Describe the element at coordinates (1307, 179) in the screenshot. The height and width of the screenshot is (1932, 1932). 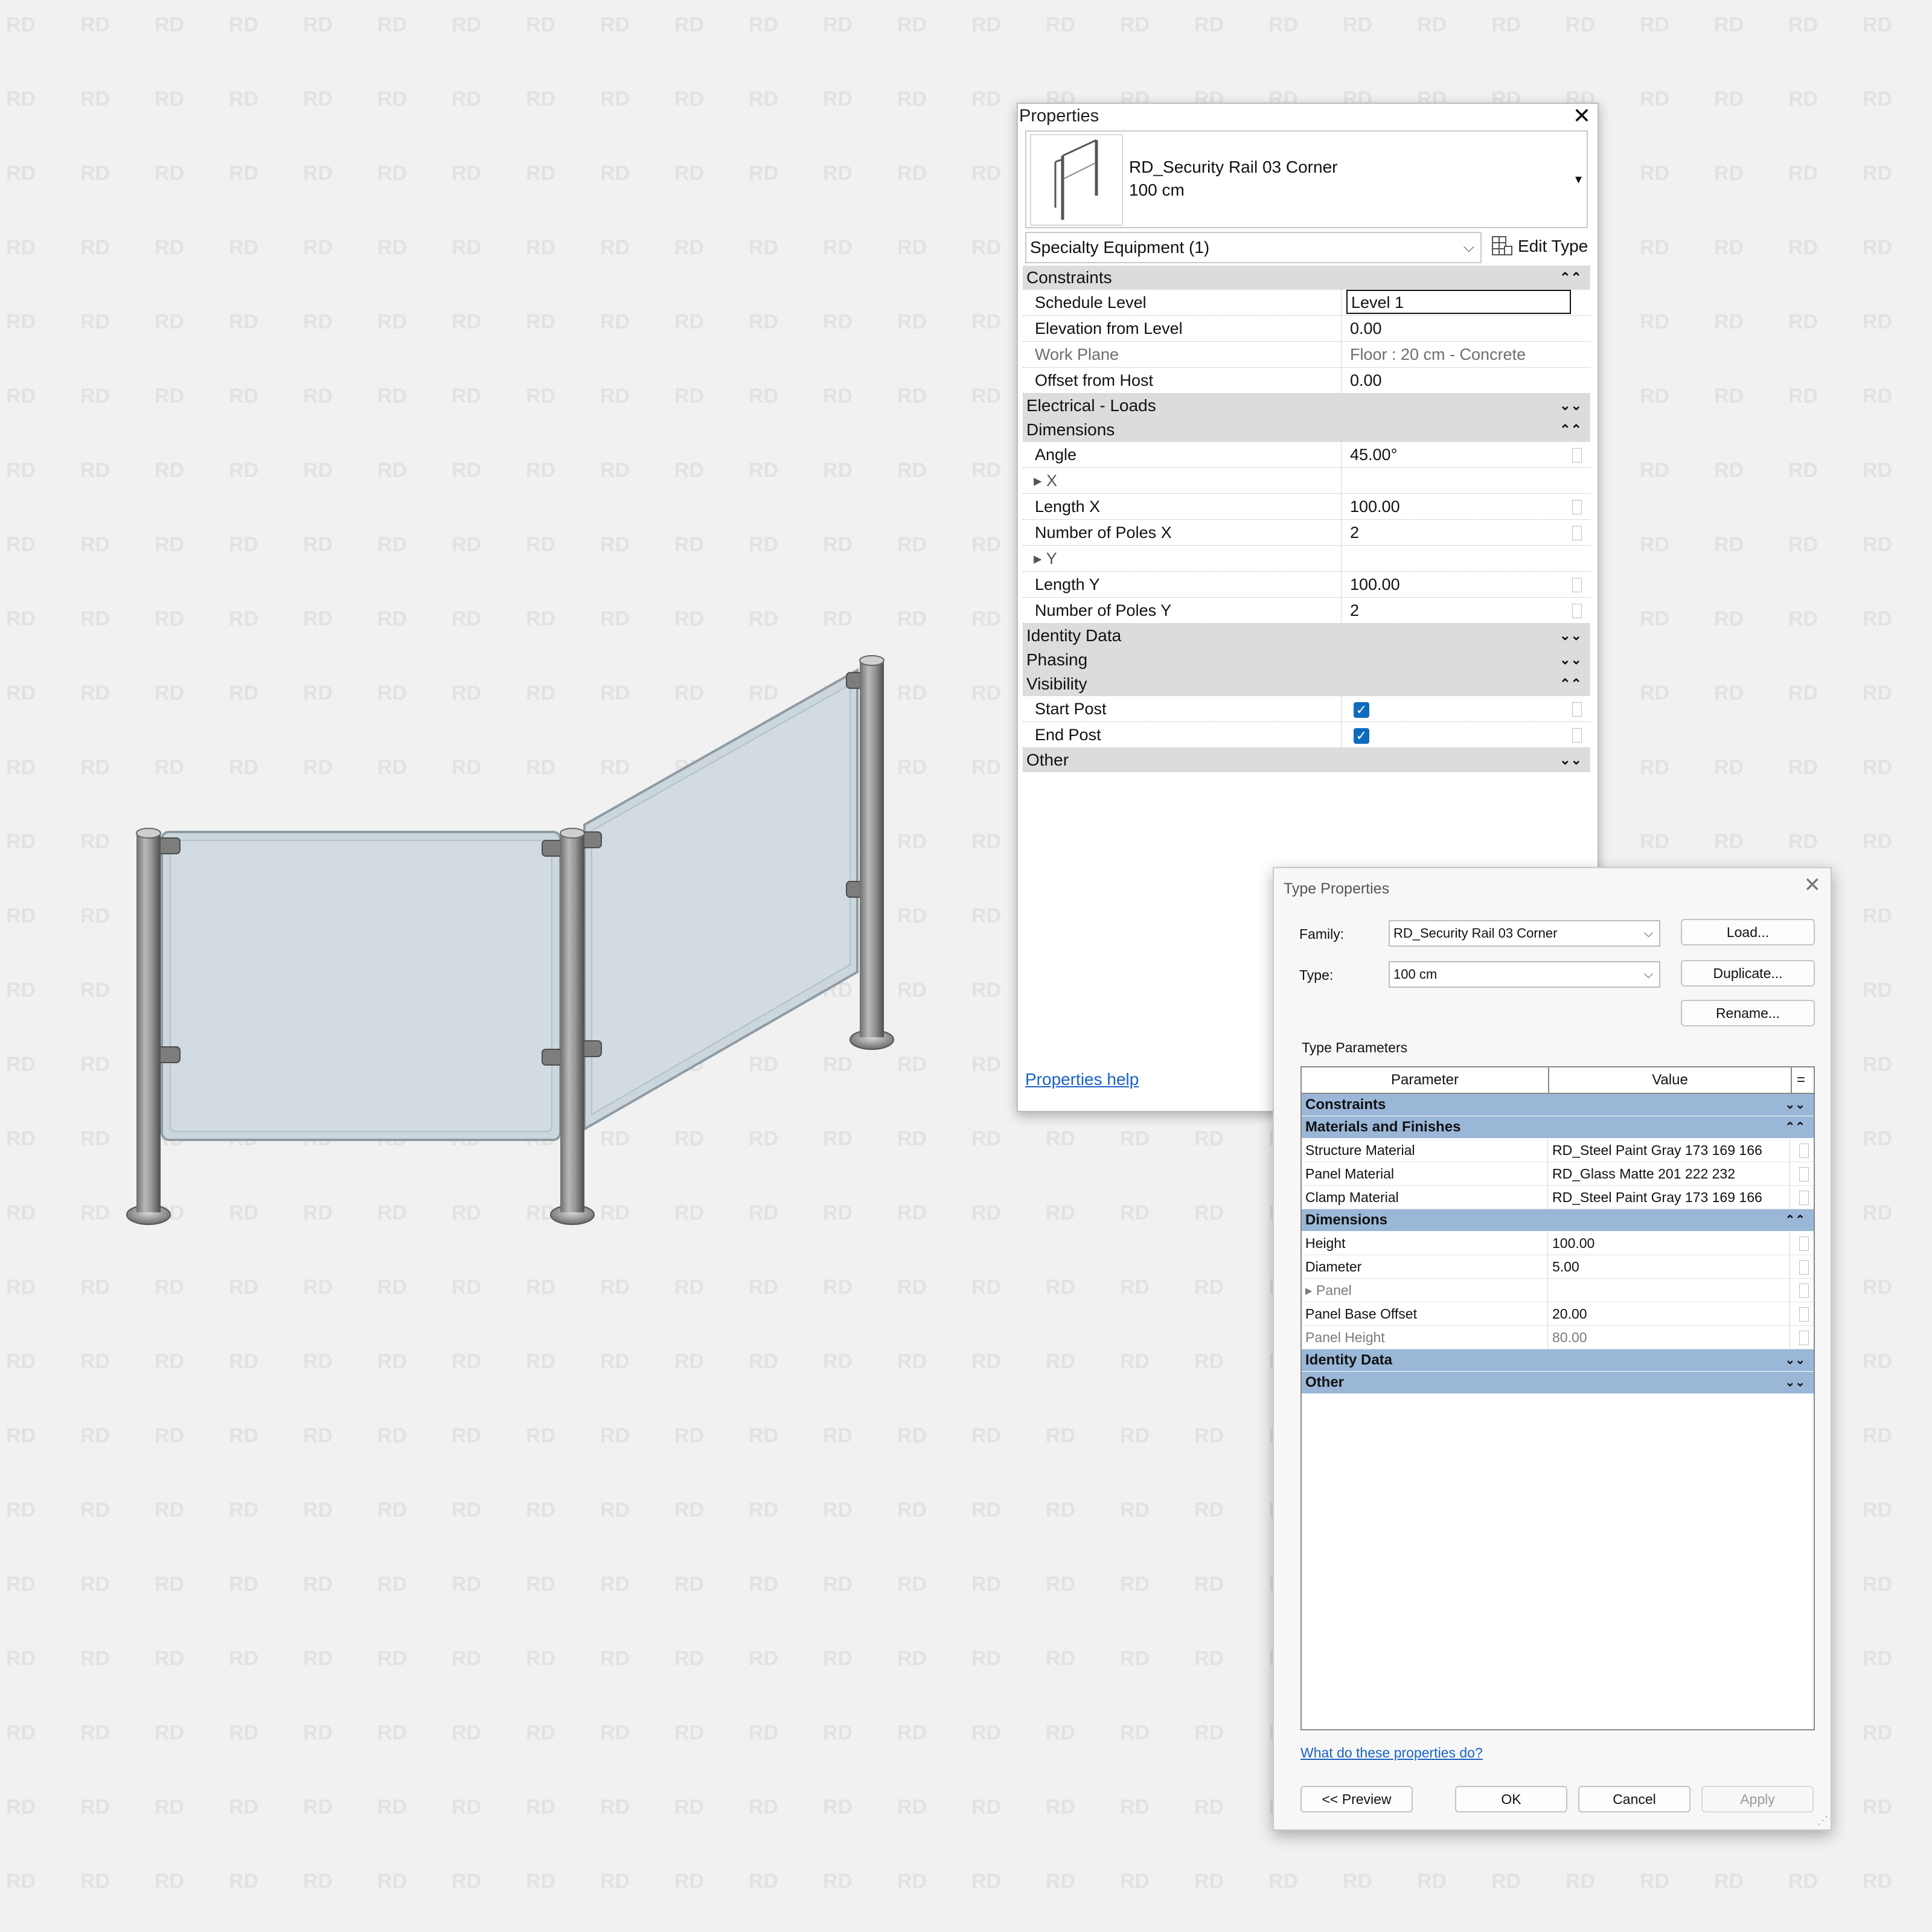
I see `type-selector: RD_Security Rail 03 Corner 100 cm ▾` at that location.